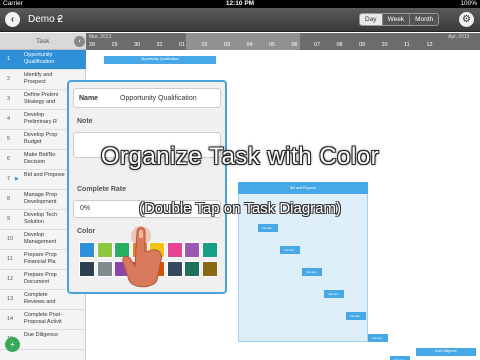 The image size is (480, 360). What do you see at coordinates (303, 188) in the screenshot?
I see `task-group-label: Bid and Propose` at bounding box center [303, 188].